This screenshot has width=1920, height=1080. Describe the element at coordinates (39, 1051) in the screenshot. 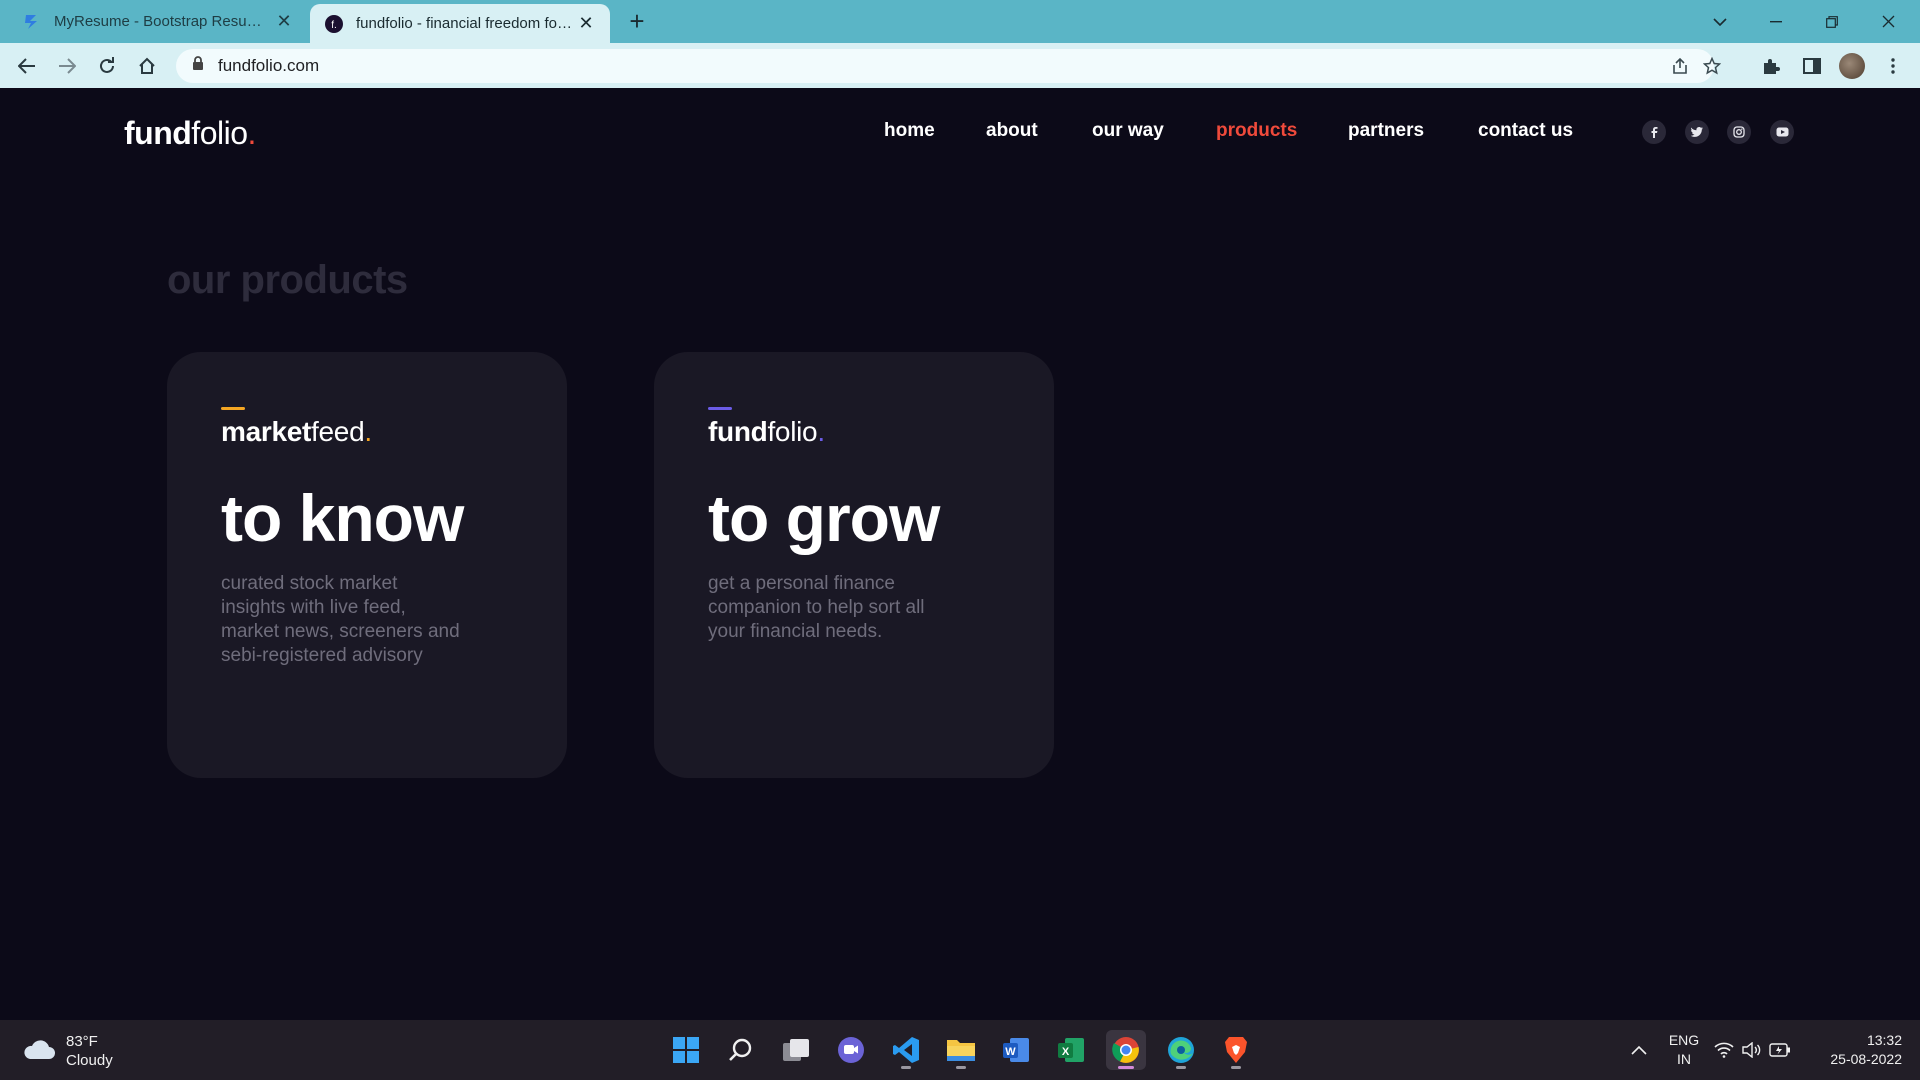

I see `cloud-icon` at that location.